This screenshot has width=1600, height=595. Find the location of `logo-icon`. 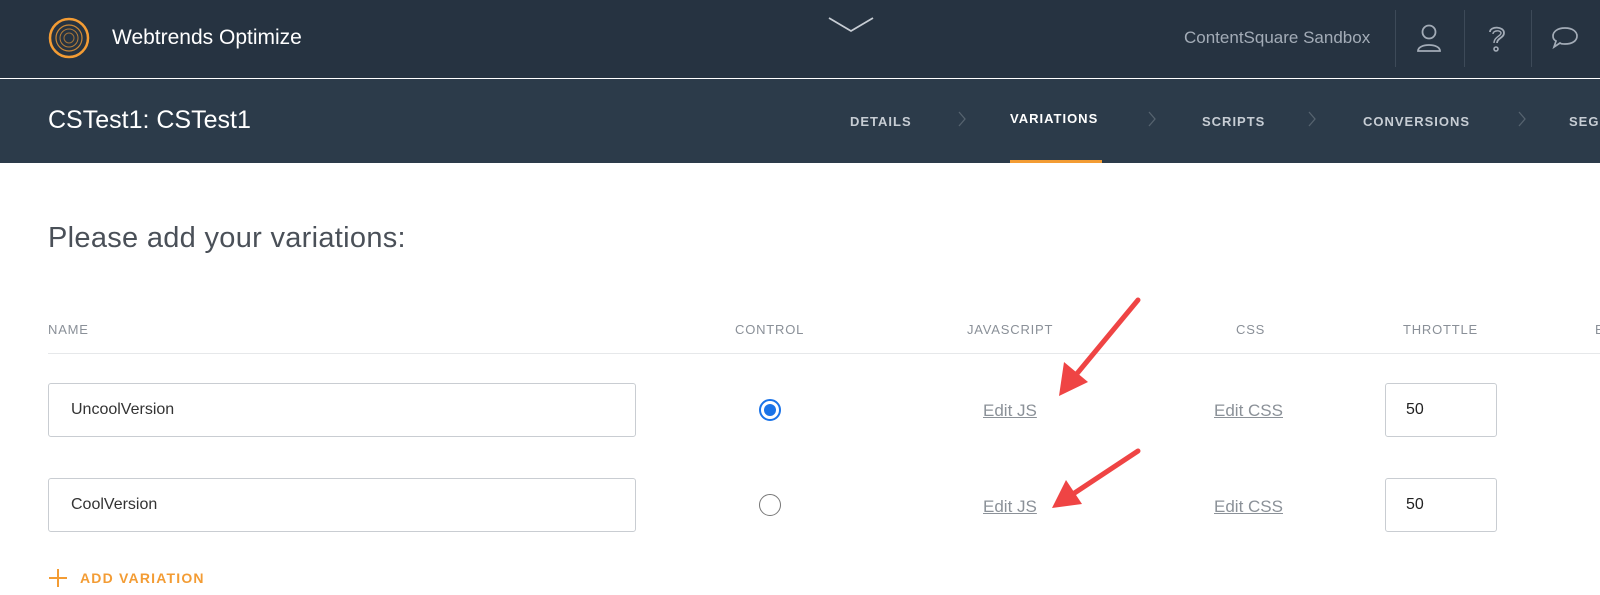

logo-icon is located at coordinates (69, 38).